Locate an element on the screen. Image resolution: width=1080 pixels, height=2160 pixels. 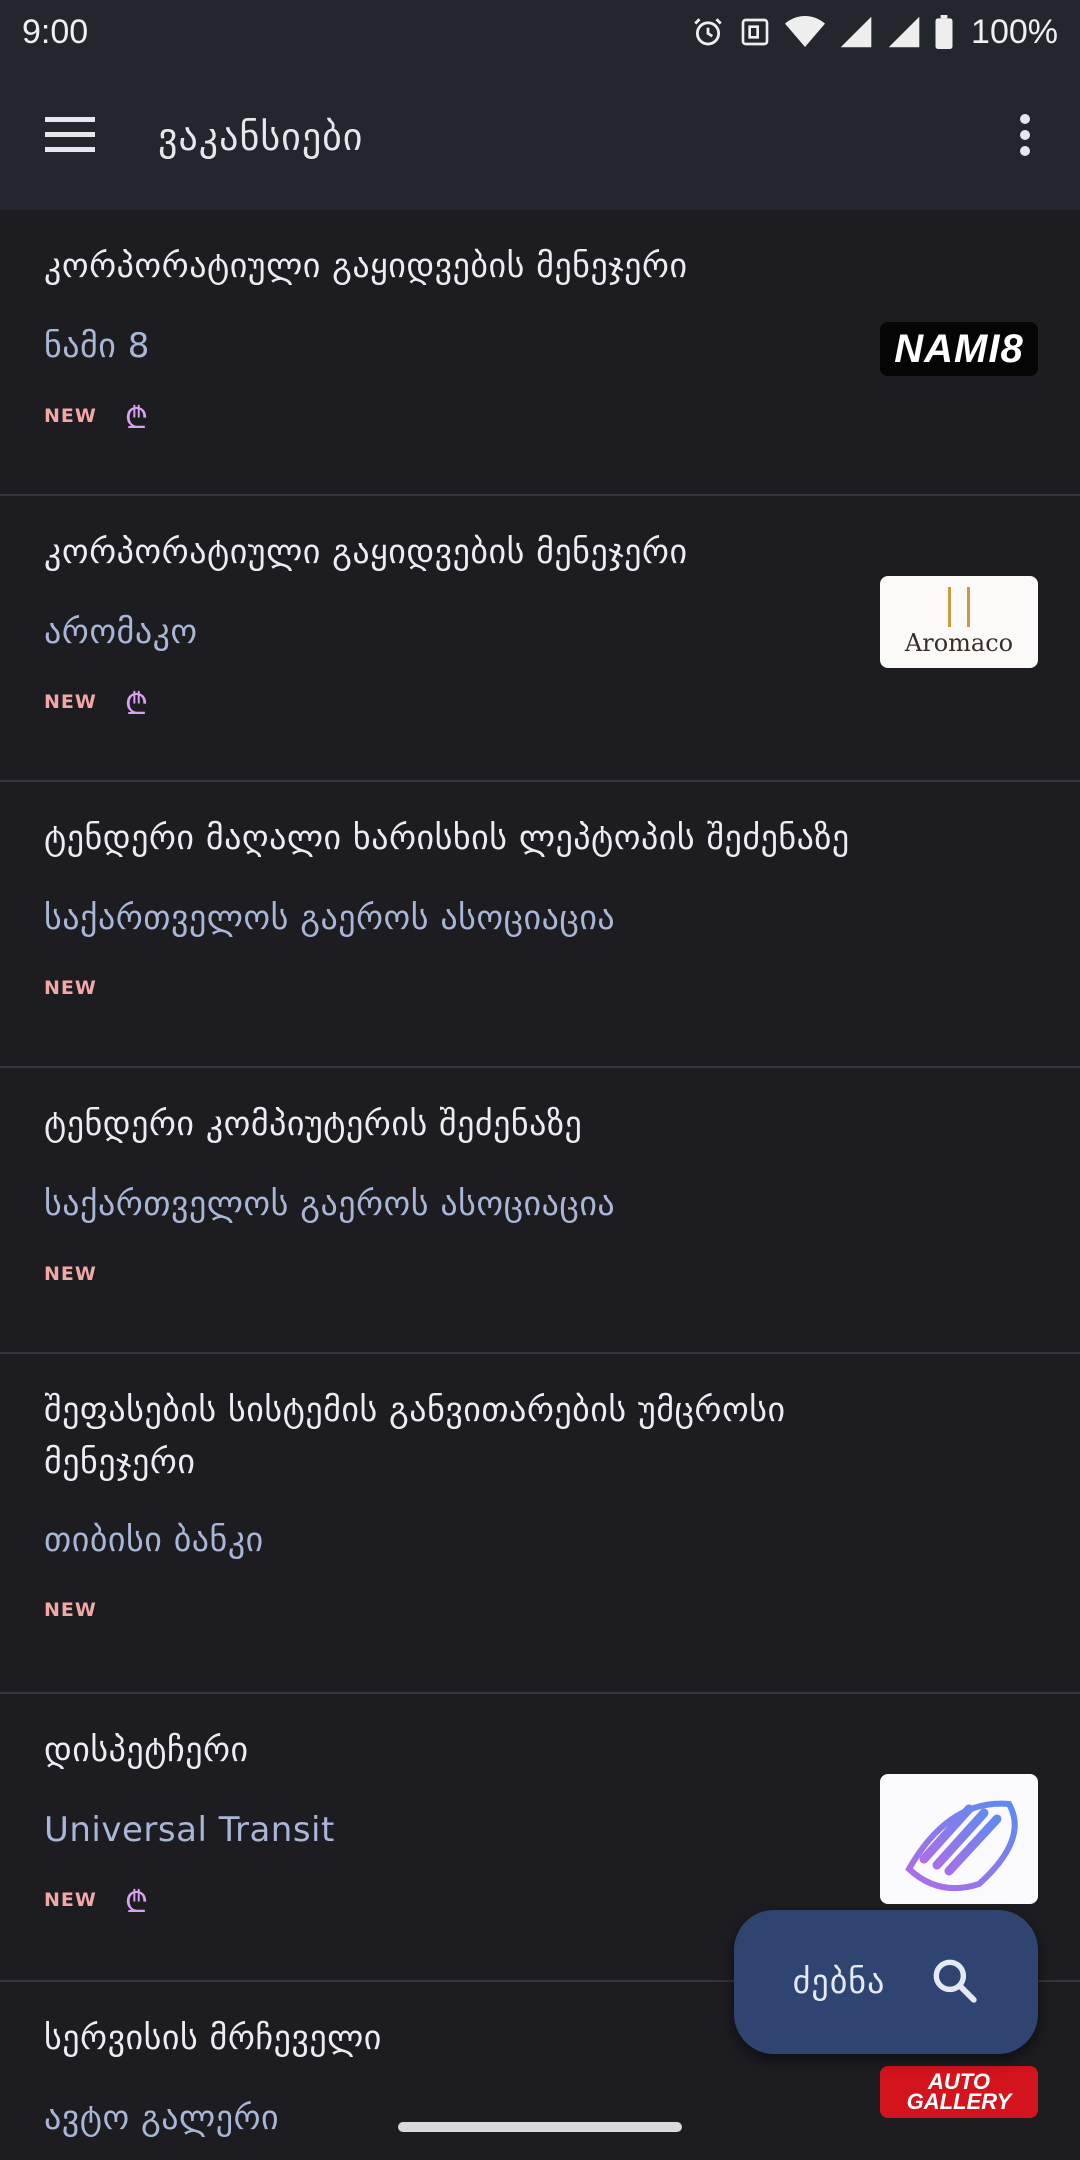
company-logo: Aromaco is located at coordinates (959, 622).